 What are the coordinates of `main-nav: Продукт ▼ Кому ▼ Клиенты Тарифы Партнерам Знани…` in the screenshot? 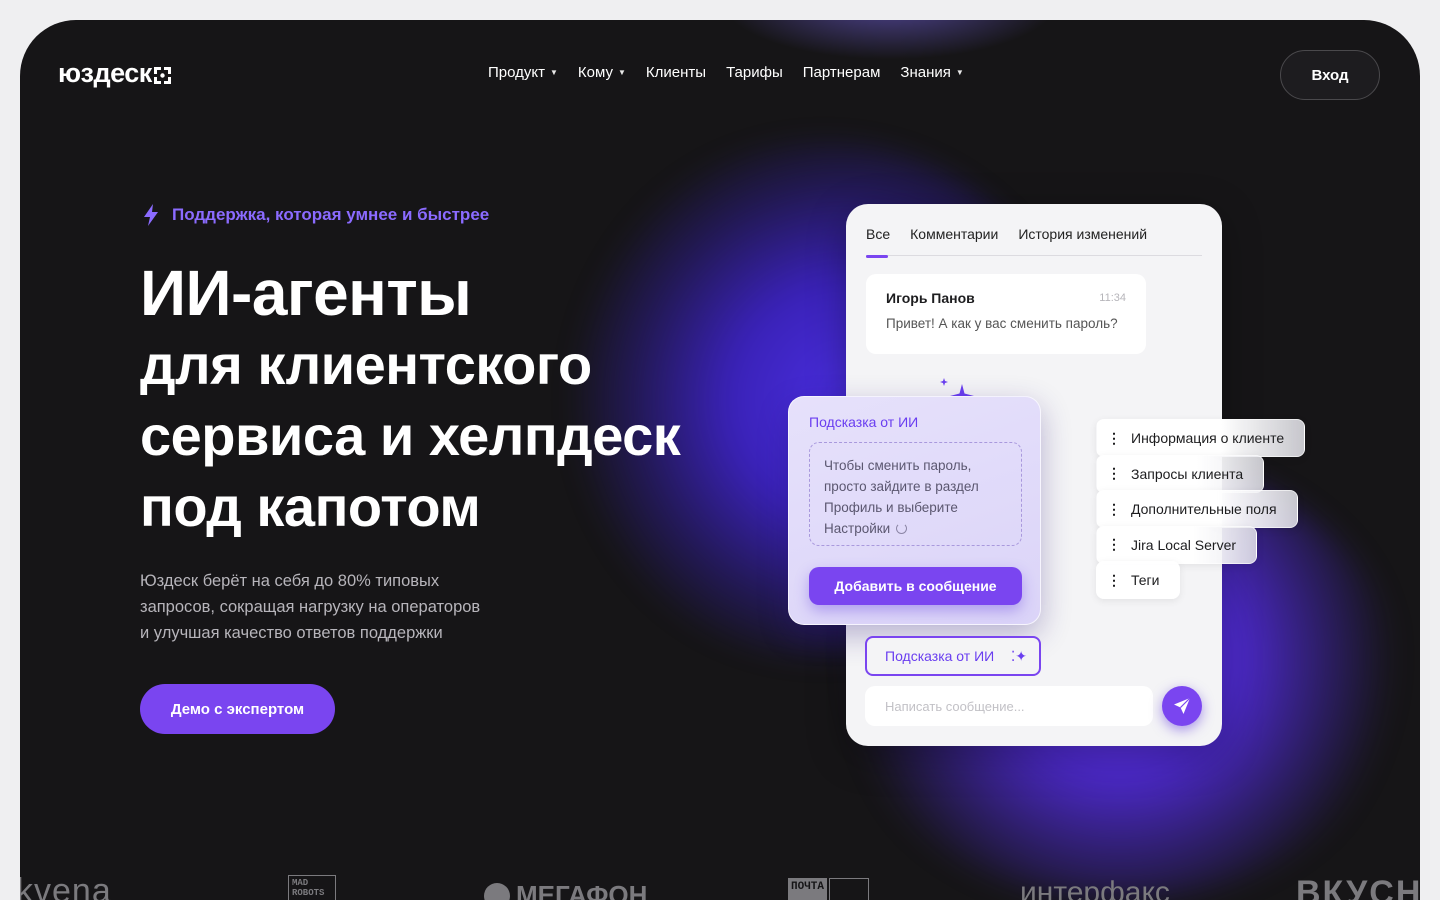 It's located at (736, 72).